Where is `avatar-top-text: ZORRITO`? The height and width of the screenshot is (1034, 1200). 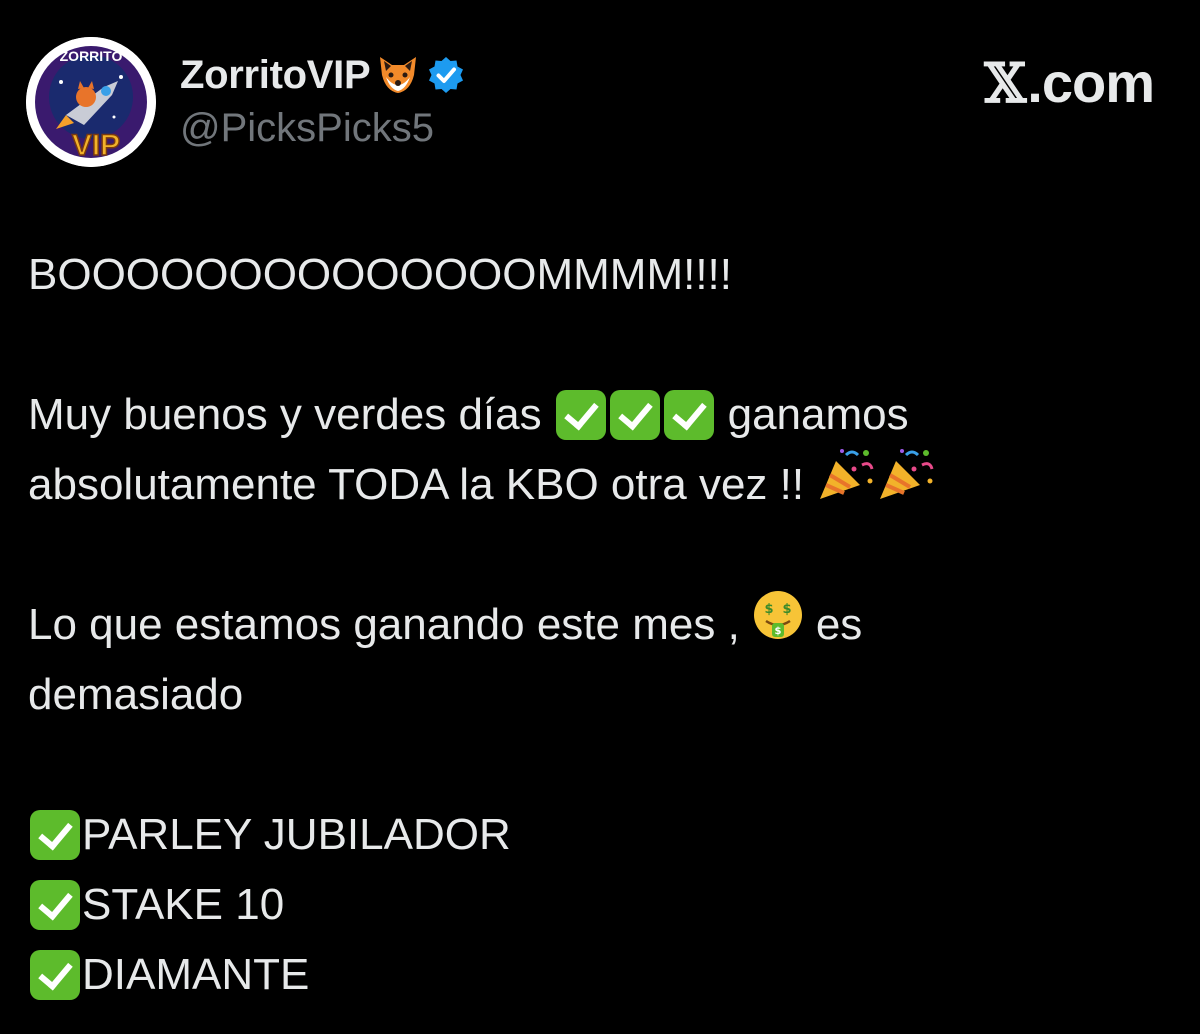
avatar-top-text: ZORRITO is located at coordinates (91, 56).